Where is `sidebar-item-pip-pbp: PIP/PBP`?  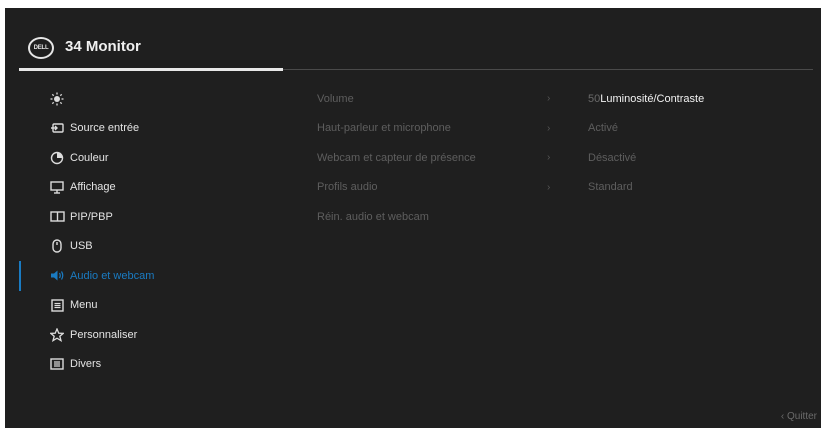 sidebar-item-pip-pbp: PIP/PBP is located at coordinates (155, 217).